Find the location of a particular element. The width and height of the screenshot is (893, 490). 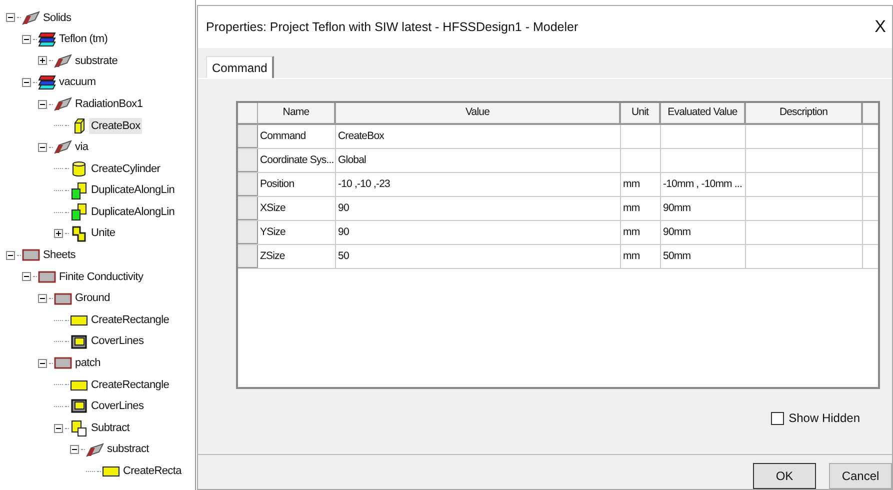

table-cell-text: Global is located at coordinates (352, 160).